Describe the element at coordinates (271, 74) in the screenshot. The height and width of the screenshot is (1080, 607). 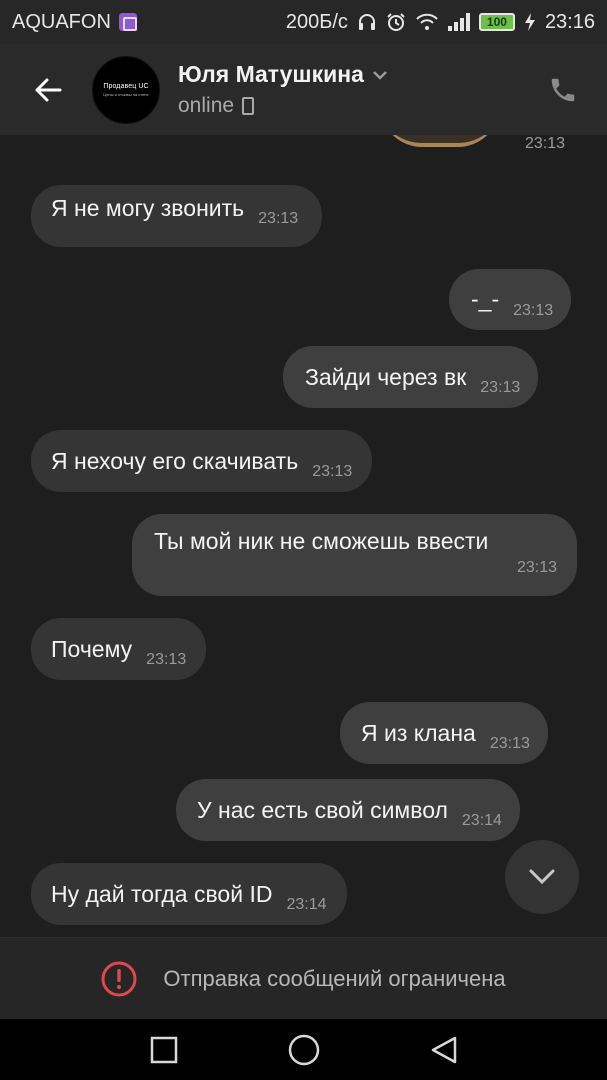
I see `contact-name: Юля Матушкина` at that location.